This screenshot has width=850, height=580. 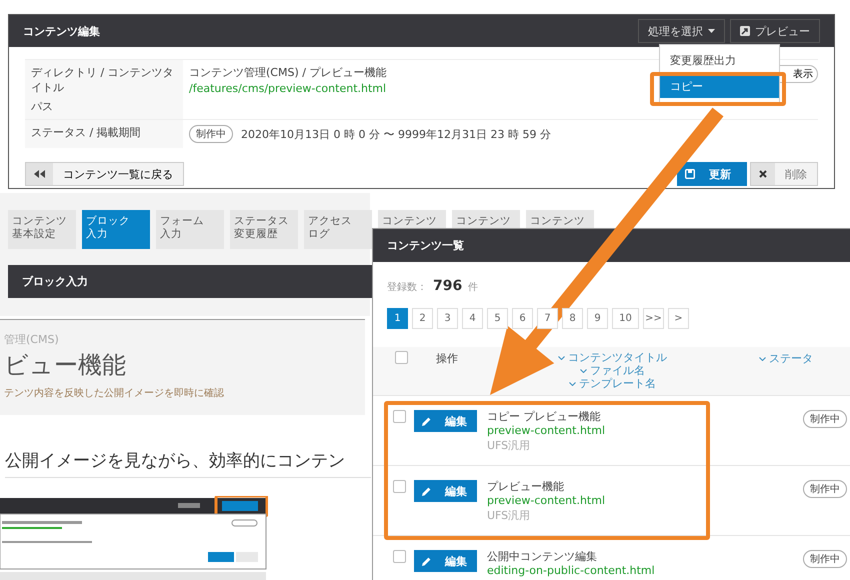 I want to click on tab: ステータス 変更履歴, so click(x=264, y=229).